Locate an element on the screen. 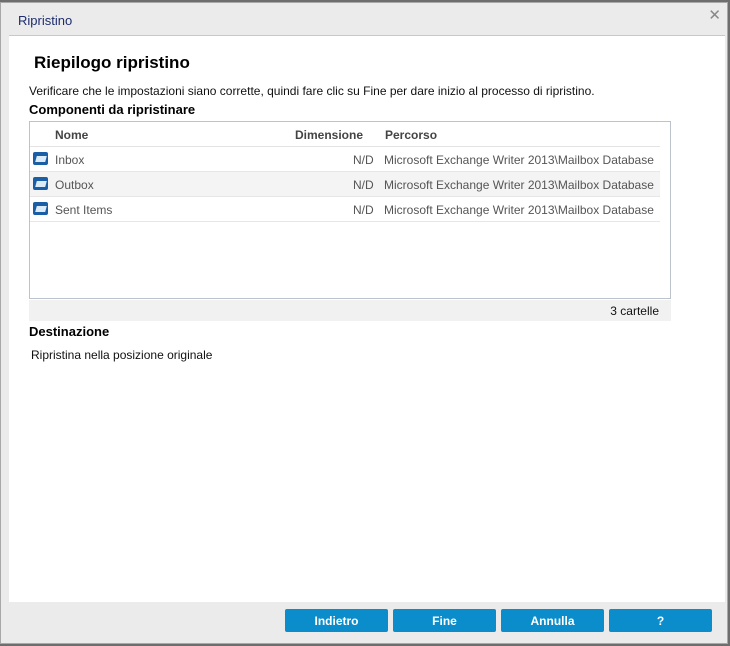 This screenshot has height=646, width=730. column-name: Nome is located at coordinates (71, 135).